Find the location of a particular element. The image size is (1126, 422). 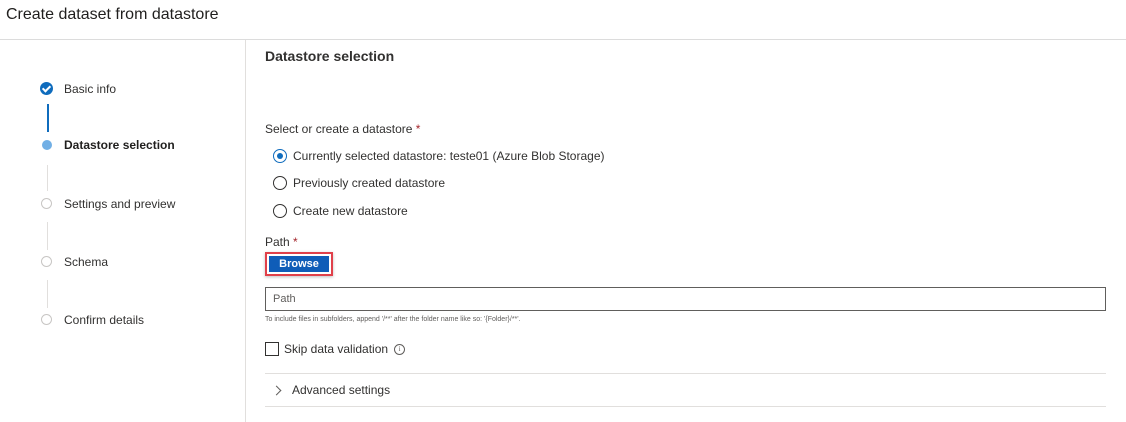

path-field-label: Path * is located at coordinates (281, 242).